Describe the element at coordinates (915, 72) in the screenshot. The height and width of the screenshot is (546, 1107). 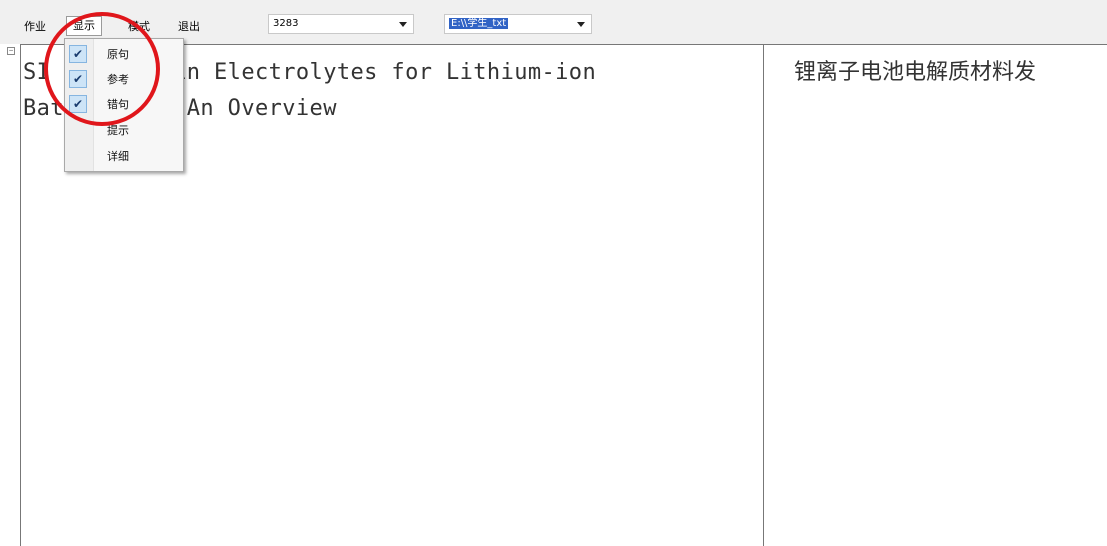
I see `translation-text: 锂离子电池电解质材料发` at that location.